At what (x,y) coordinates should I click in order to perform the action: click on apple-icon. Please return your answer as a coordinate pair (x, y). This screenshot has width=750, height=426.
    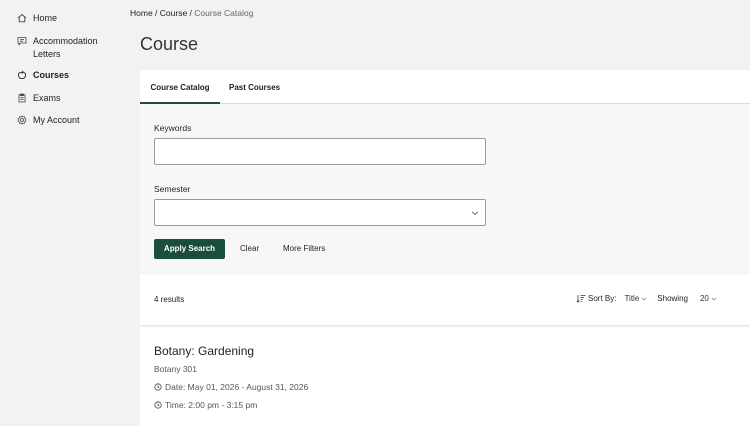
    Looking at the image, I should click on (22, 75).